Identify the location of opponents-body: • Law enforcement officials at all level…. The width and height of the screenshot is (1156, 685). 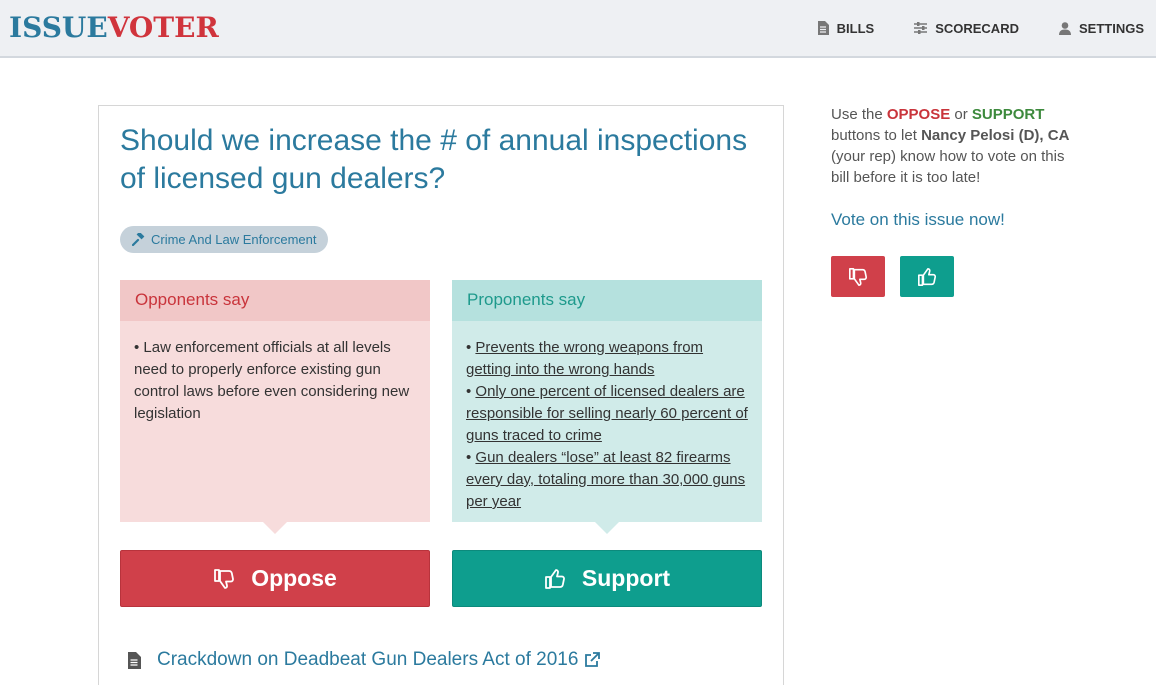
(275, 381).